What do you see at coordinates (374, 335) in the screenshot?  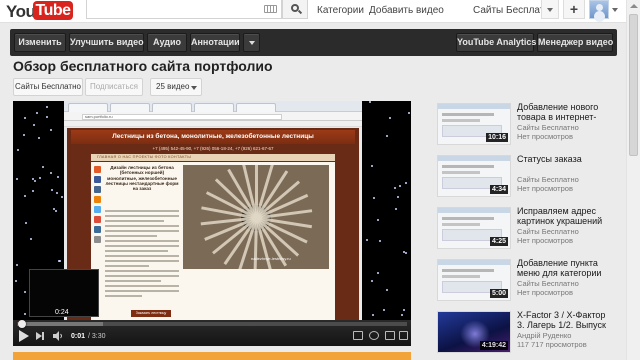 I see `settings-gear-icon` at bounding box center [374, 335].